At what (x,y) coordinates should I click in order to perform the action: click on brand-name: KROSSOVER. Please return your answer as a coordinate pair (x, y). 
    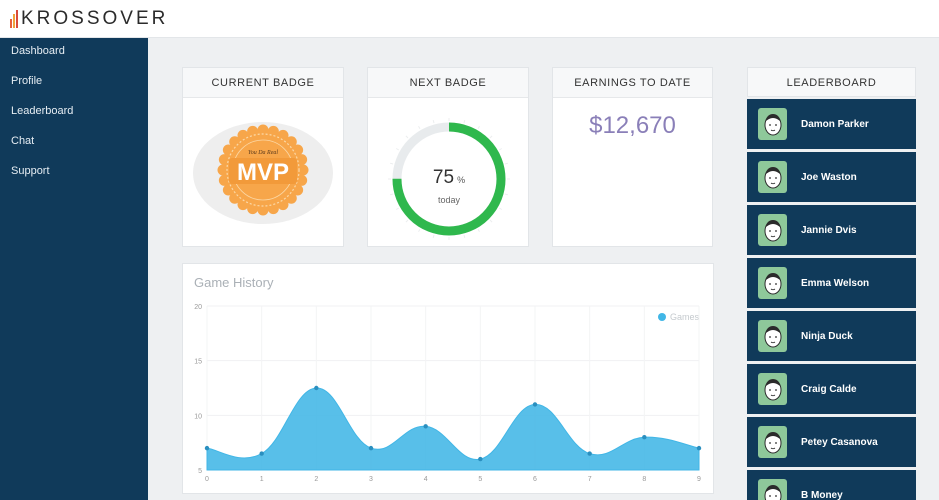
    Looking at the image, I should click on (95, 18).